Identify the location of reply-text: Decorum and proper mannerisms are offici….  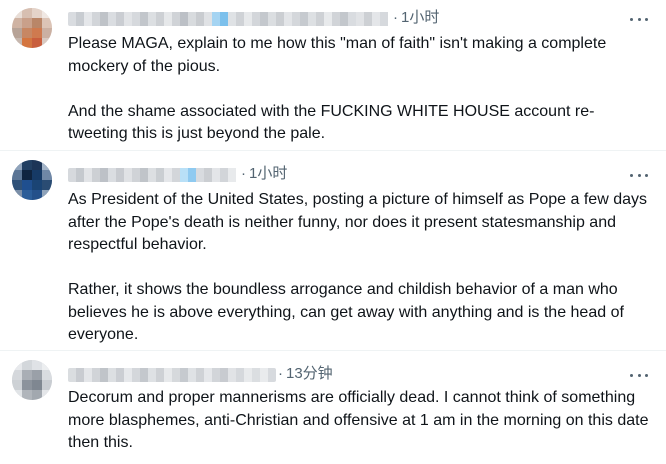
(360, 420).